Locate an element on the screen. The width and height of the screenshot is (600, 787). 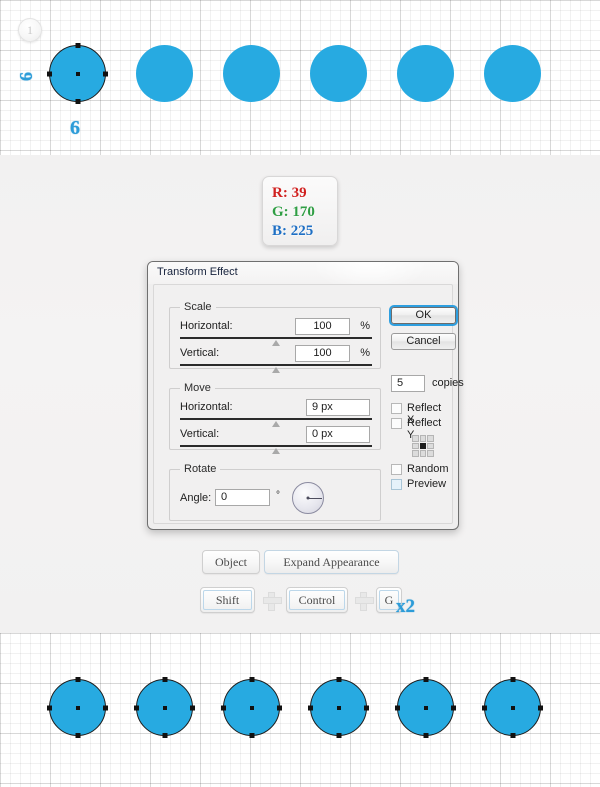
annotation-side-label: 6 is located at coordinates (26, 76).